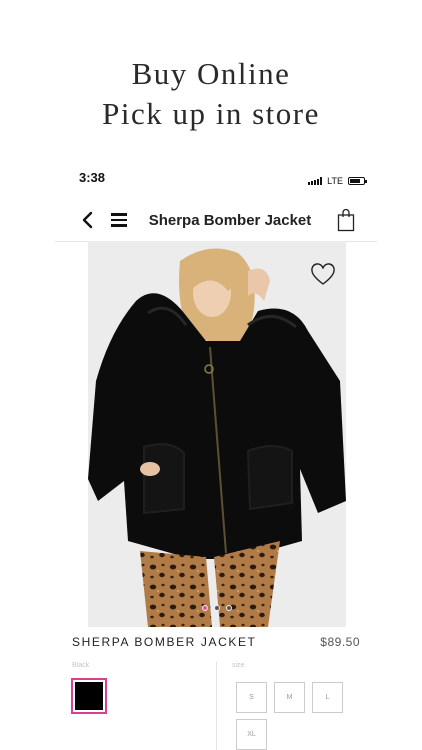 This screenshot has width=422, height=750. Describe the element at coordinates (216, 181) in the screenshot. I see `status-bar: 3:38 LTE` at that location.